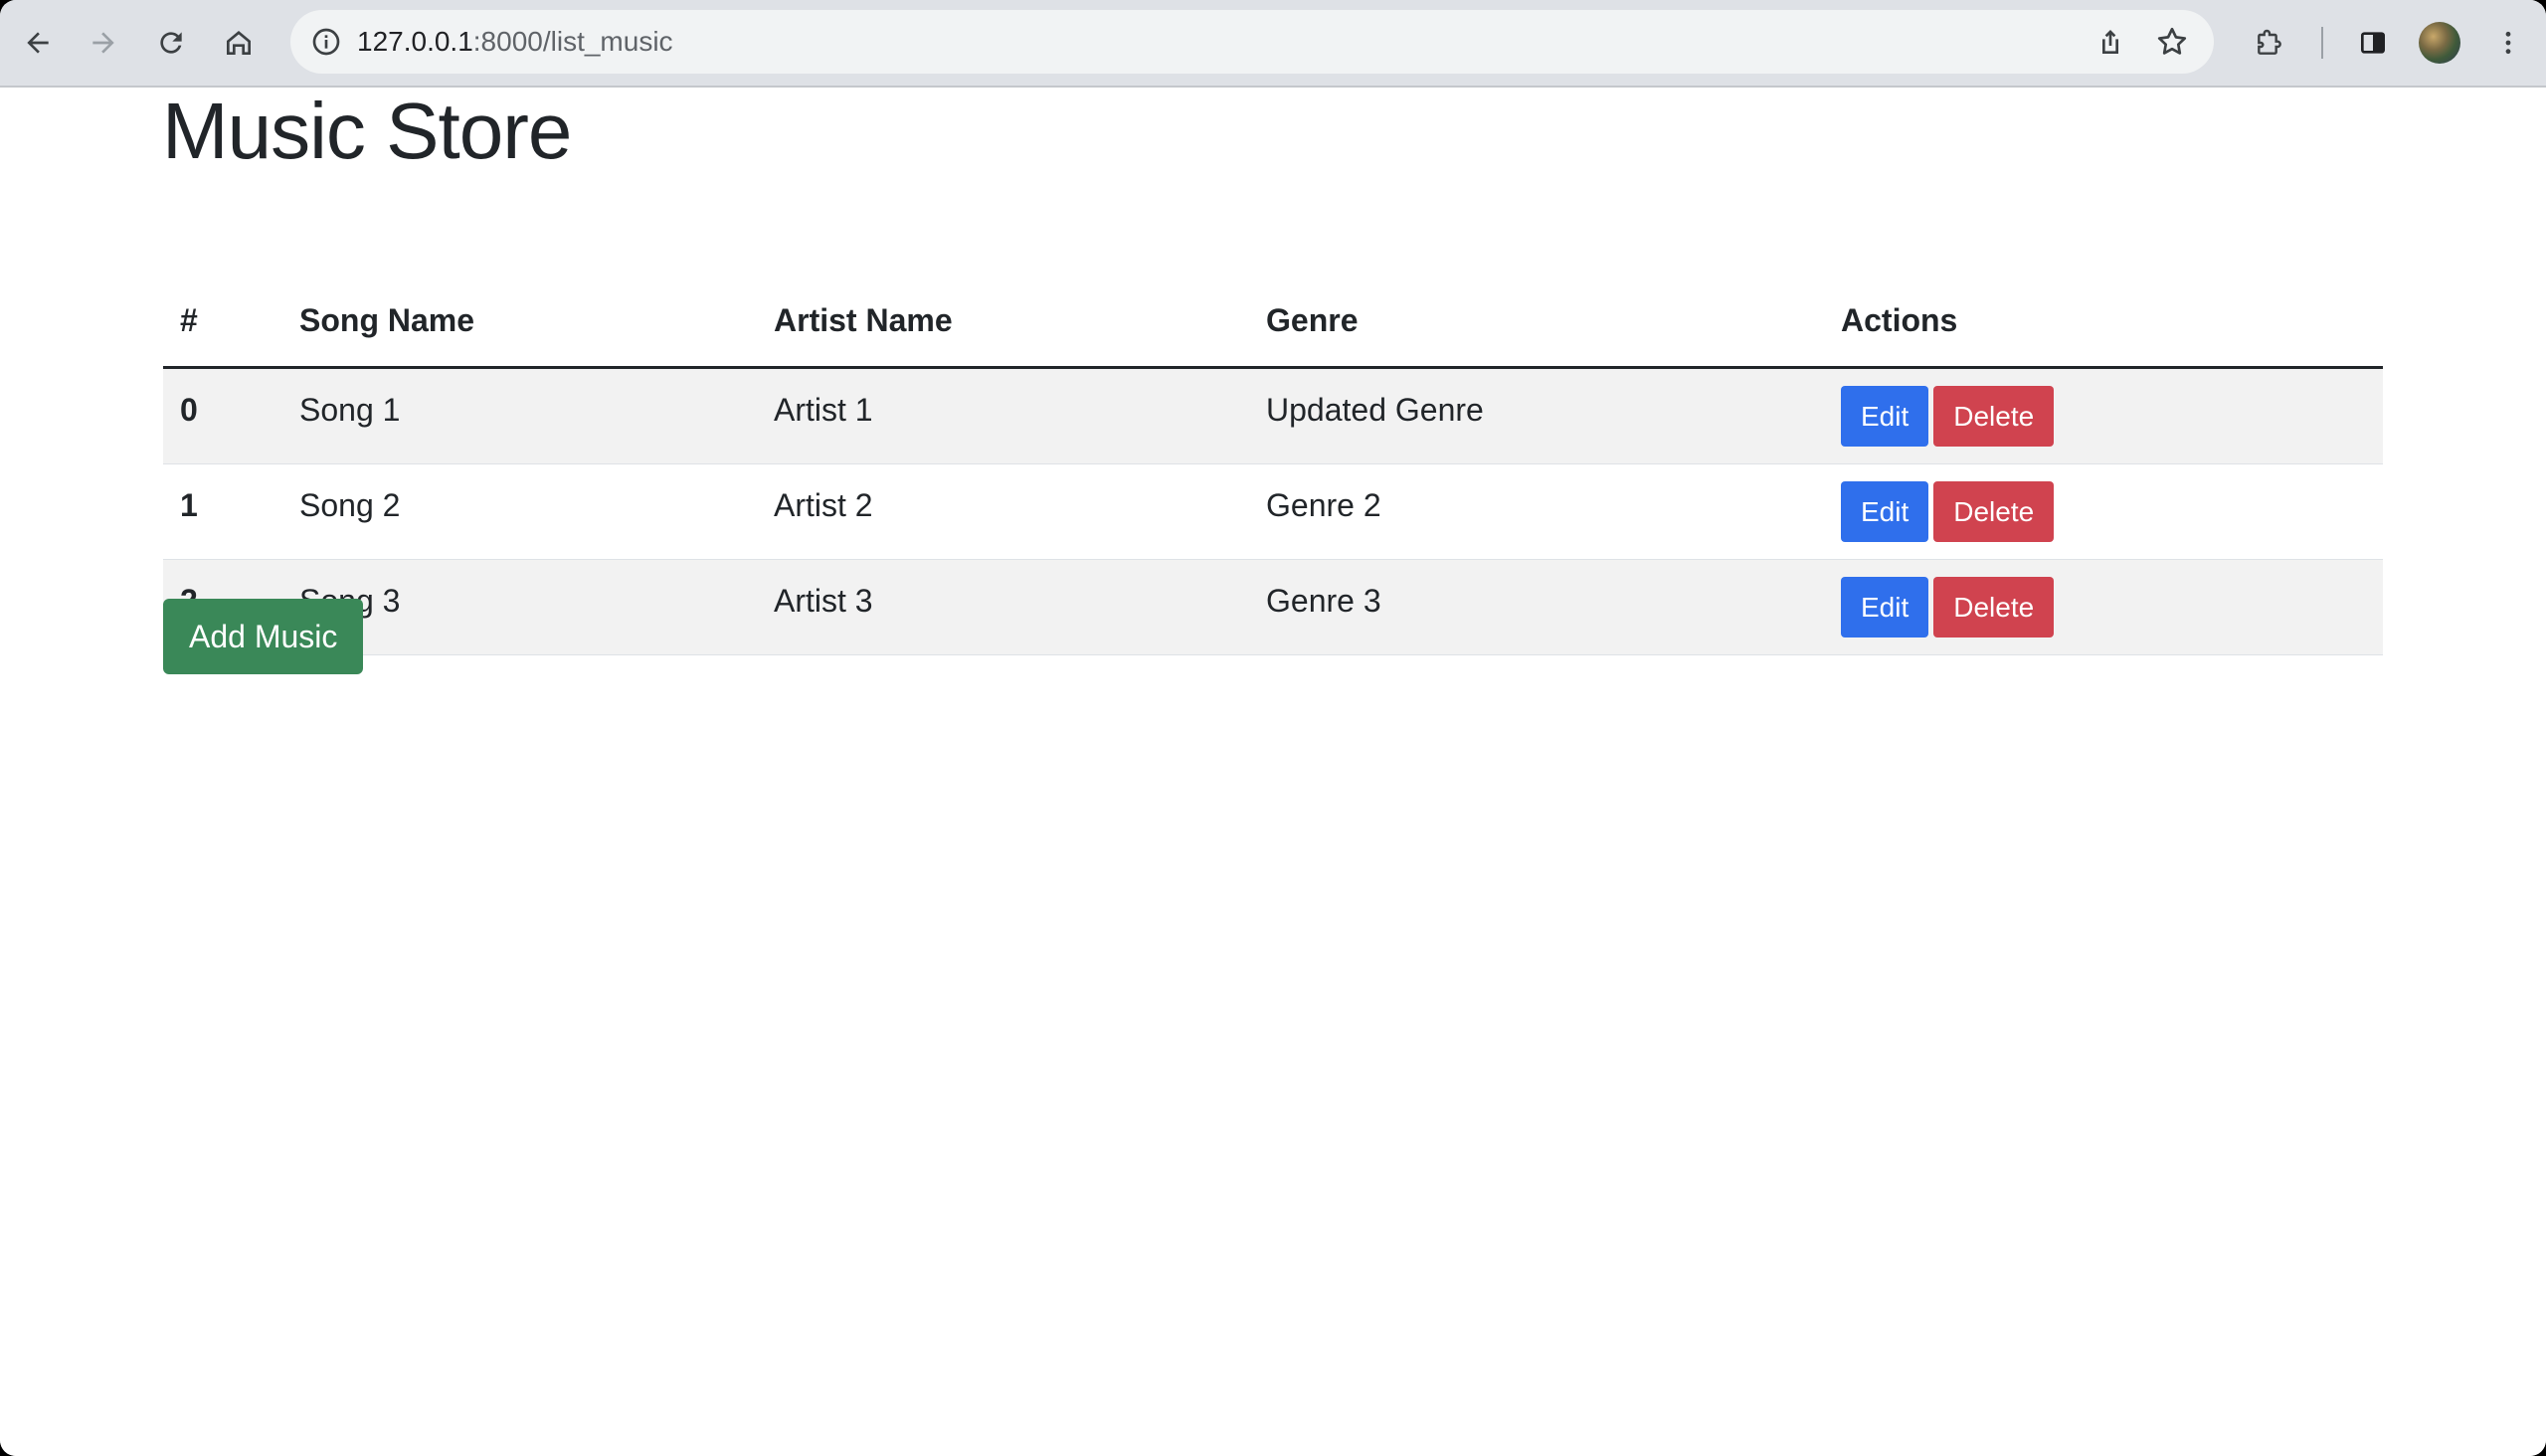 The width and height of the screenshot is (2546, 1456). What do you see at coordinates (1003, 415) in the screenshot?
I see `artist-name-cell: Artist 1` at bounding box center [1003, 415].